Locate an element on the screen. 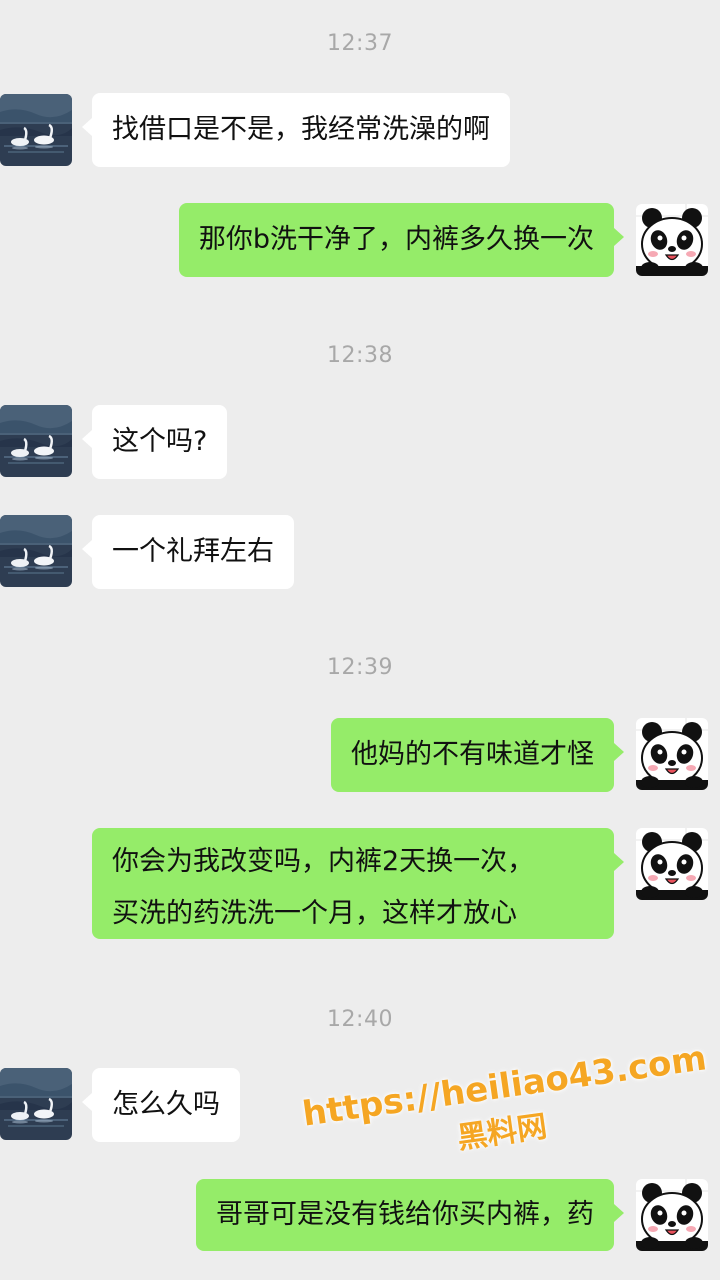 The image size is (720, 1280). timestamp: 12:40 is located at coordinates (360, 1019).